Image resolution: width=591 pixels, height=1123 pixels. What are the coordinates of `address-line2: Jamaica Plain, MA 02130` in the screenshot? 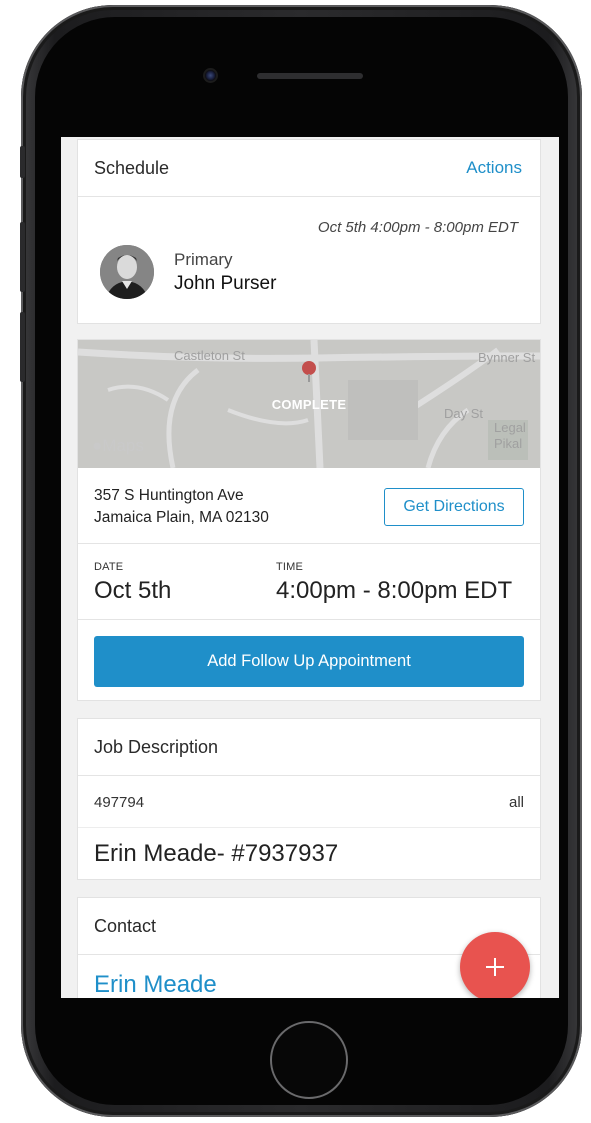 It's located at (181, 517).